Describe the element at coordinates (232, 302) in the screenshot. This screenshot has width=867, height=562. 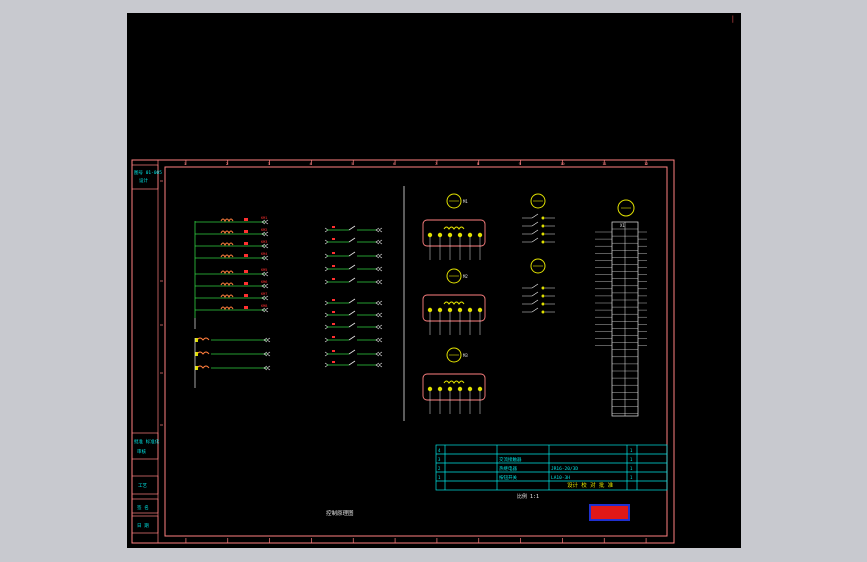
I see `coil-circuit: KM1 KM2 KM3 KM4 KM5 KM6 KM7 KM8` at that location.